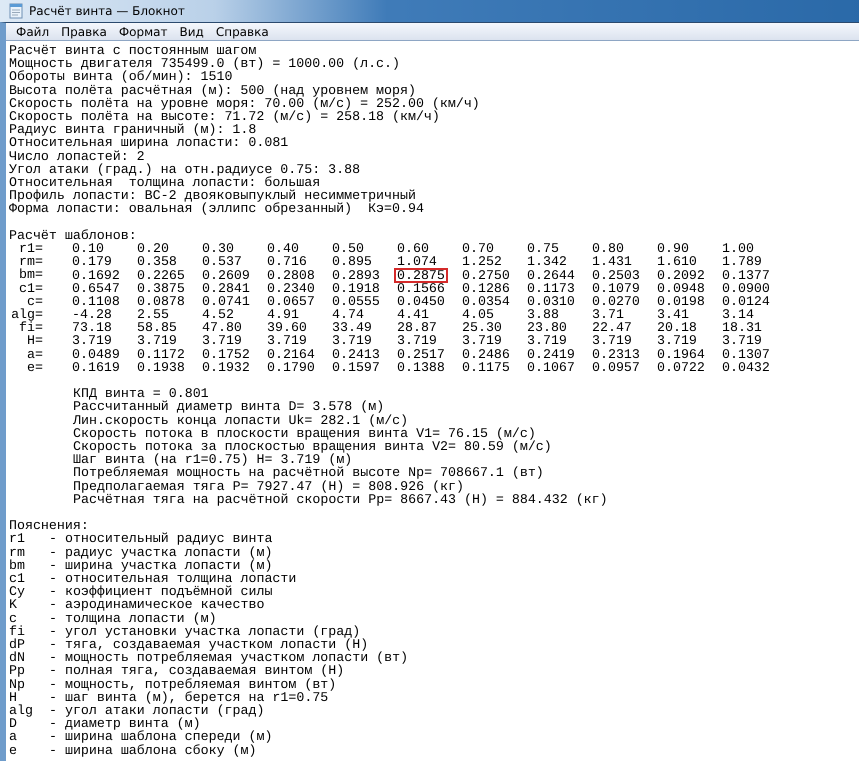  Describe the element at coordinates (291, 354) in the screenshot. I see `table-value: 0.2164` at that location.